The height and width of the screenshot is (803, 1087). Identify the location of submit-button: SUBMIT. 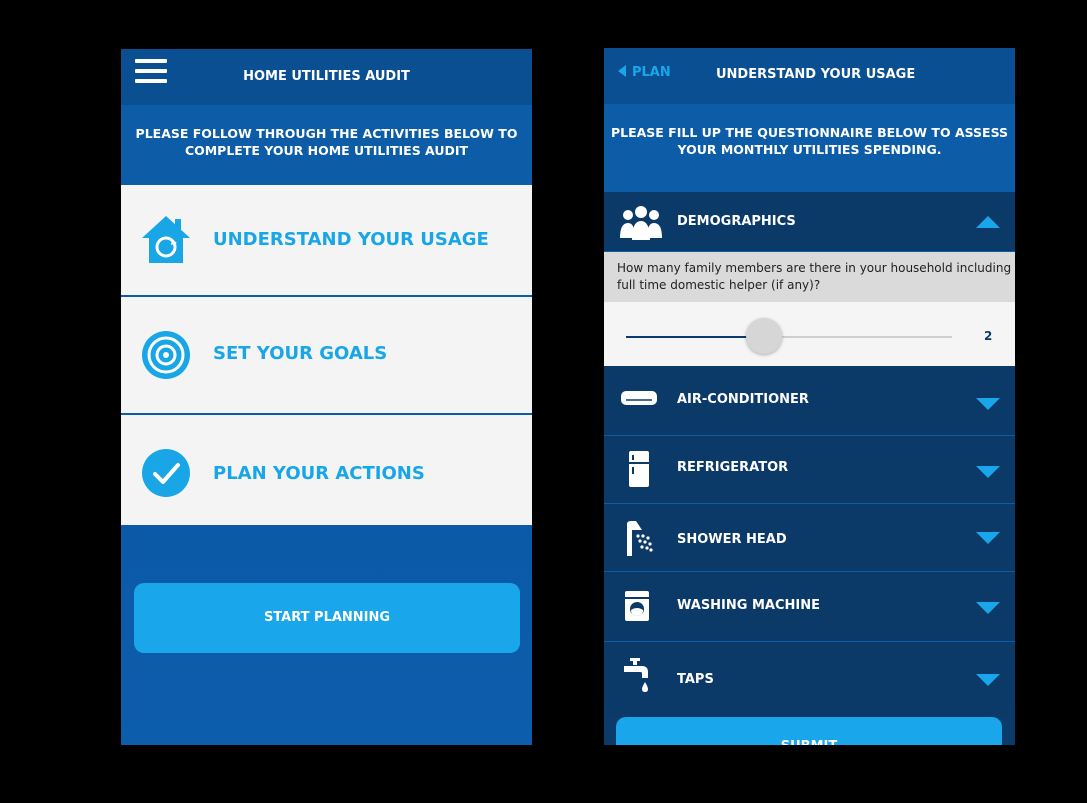
(809, 731).